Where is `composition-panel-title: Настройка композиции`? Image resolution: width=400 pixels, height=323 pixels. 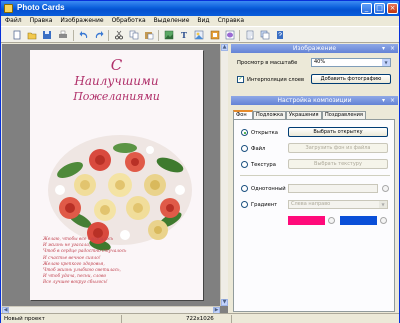 composition-panel-title: Настройка композиции is located at coordinates (314, 100).